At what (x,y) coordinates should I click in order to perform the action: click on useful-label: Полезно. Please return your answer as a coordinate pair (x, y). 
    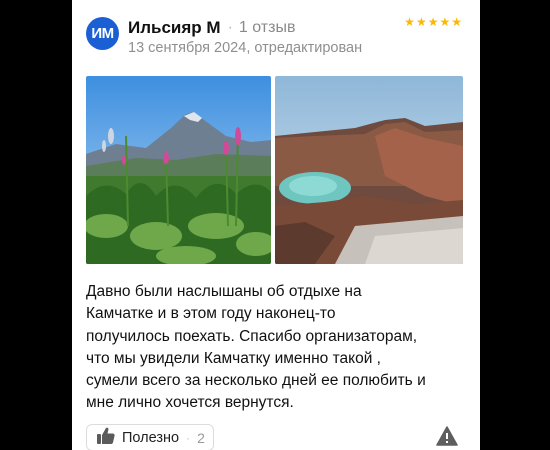
    Looking at the image, I should click on (151, 437).